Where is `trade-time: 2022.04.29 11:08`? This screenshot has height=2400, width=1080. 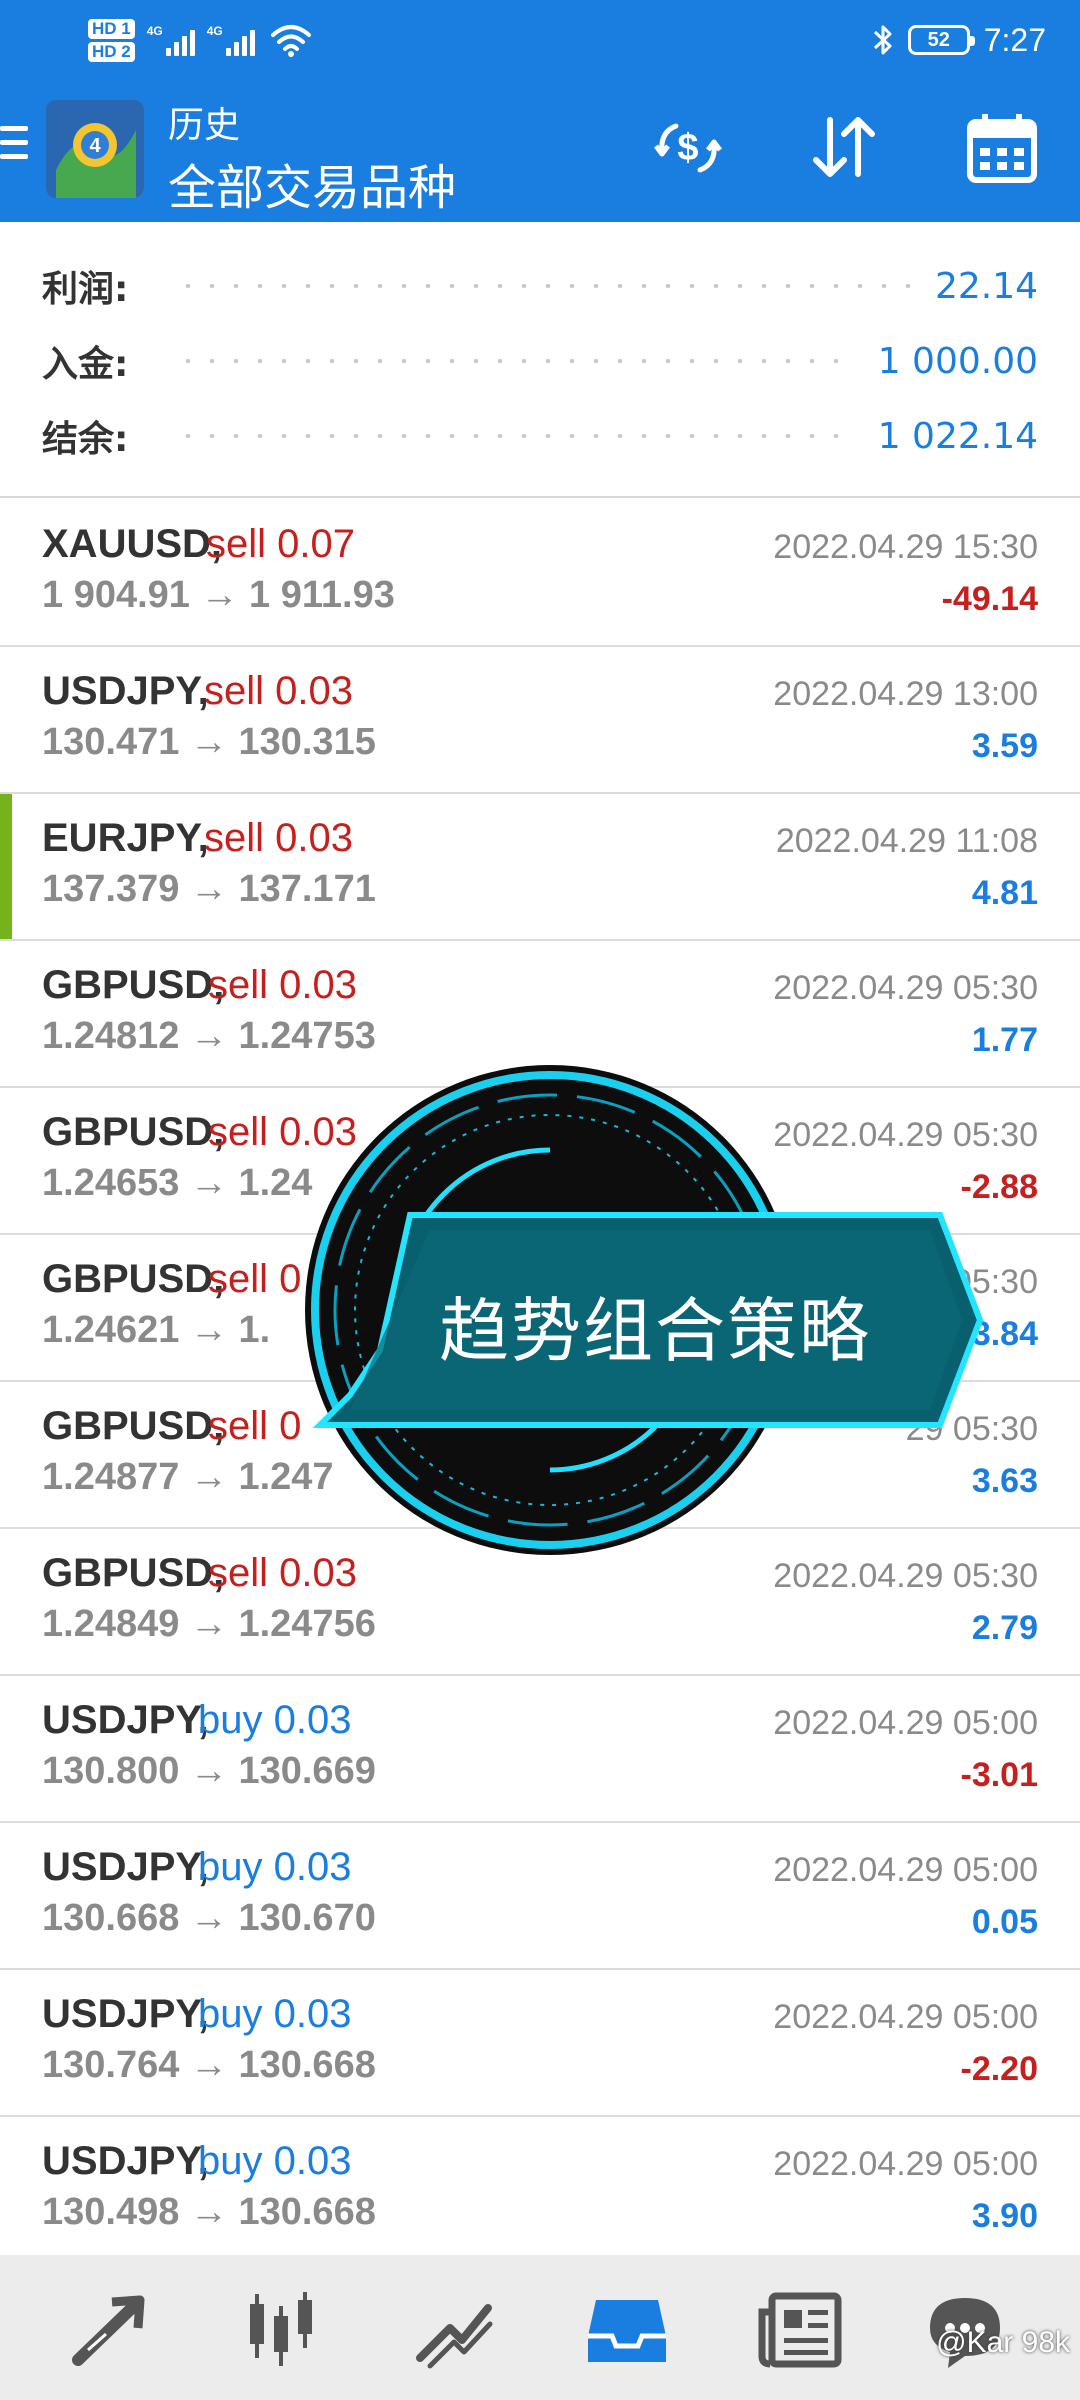
trade-time: 2022.04.29 11:08 is located at coordinates (906, 841).